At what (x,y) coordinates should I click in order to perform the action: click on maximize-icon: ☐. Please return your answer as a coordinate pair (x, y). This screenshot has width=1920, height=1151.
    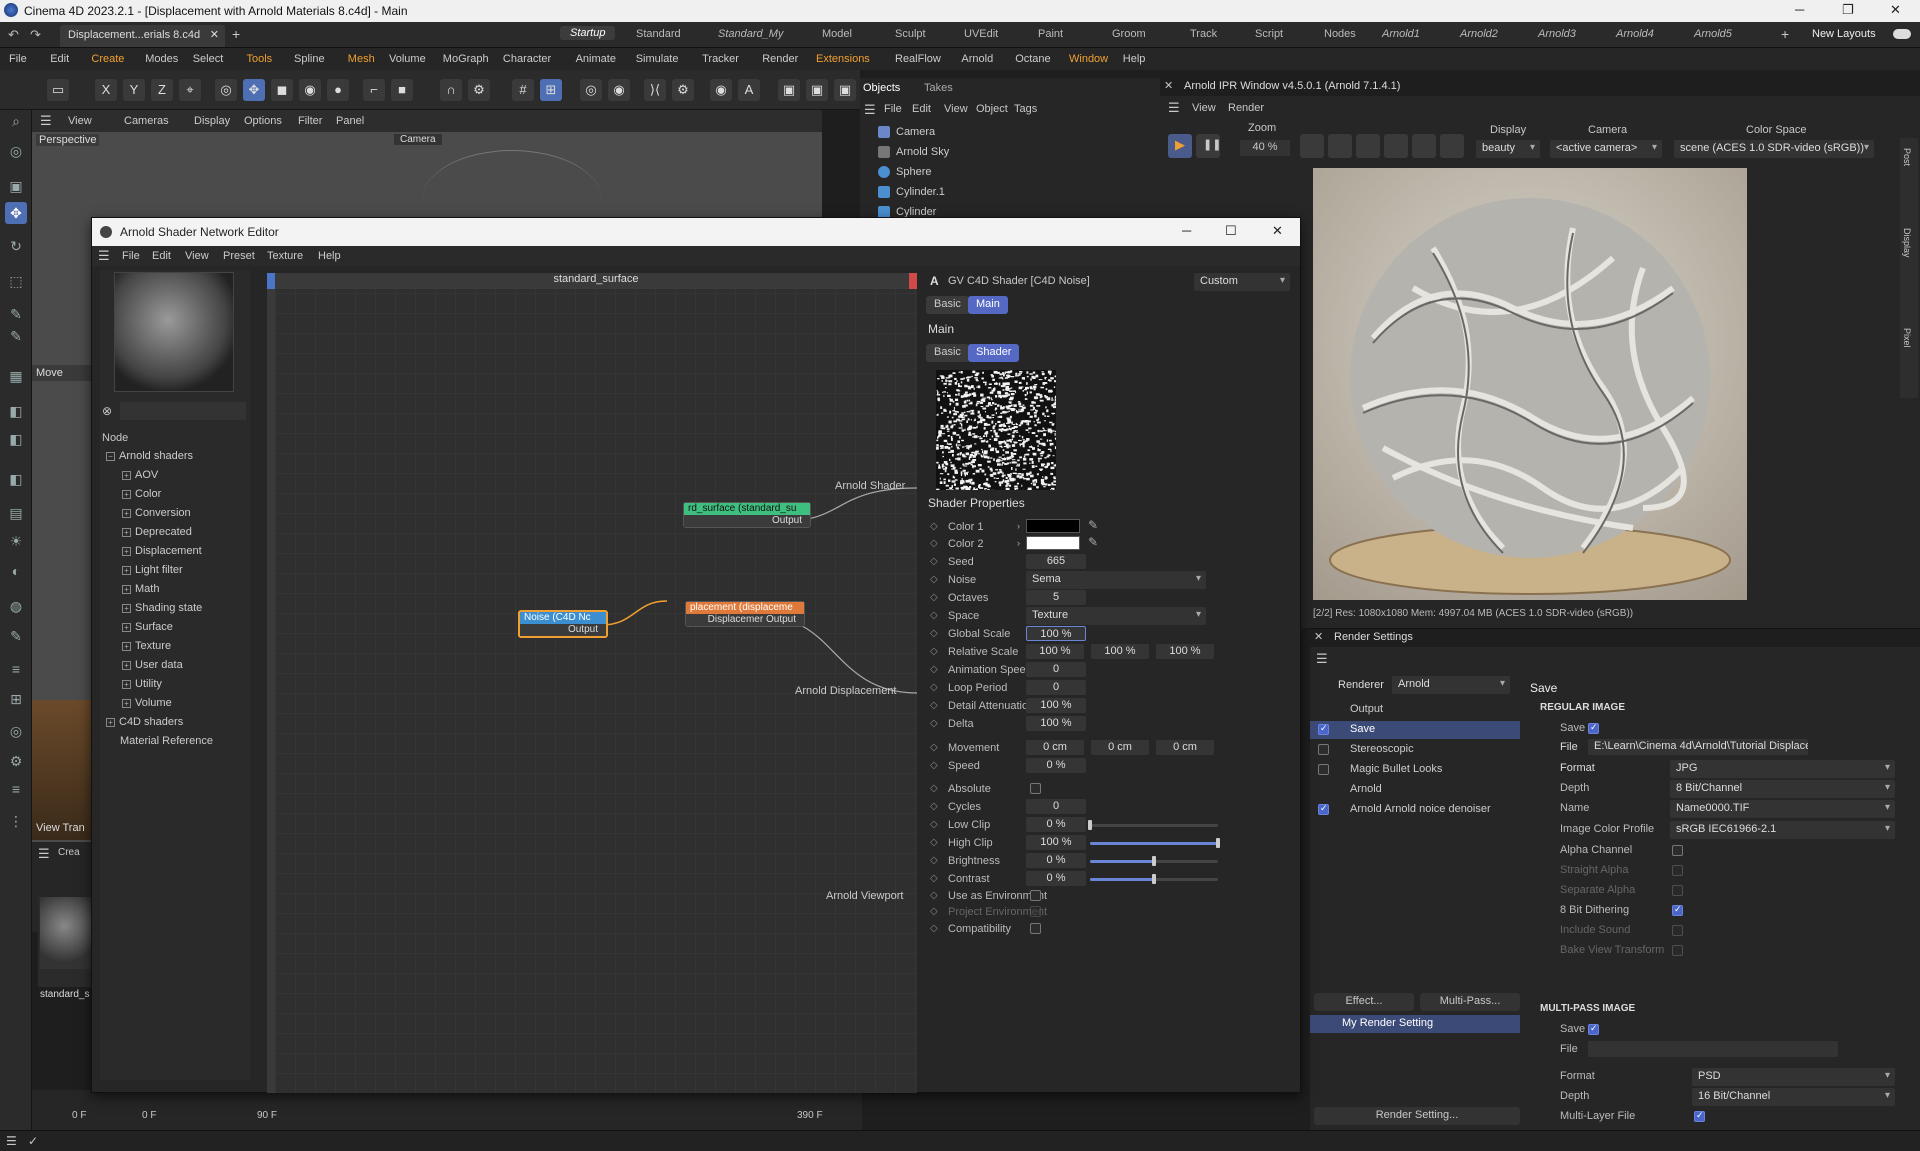
    Looking at the image, I should click on (1231, 231).